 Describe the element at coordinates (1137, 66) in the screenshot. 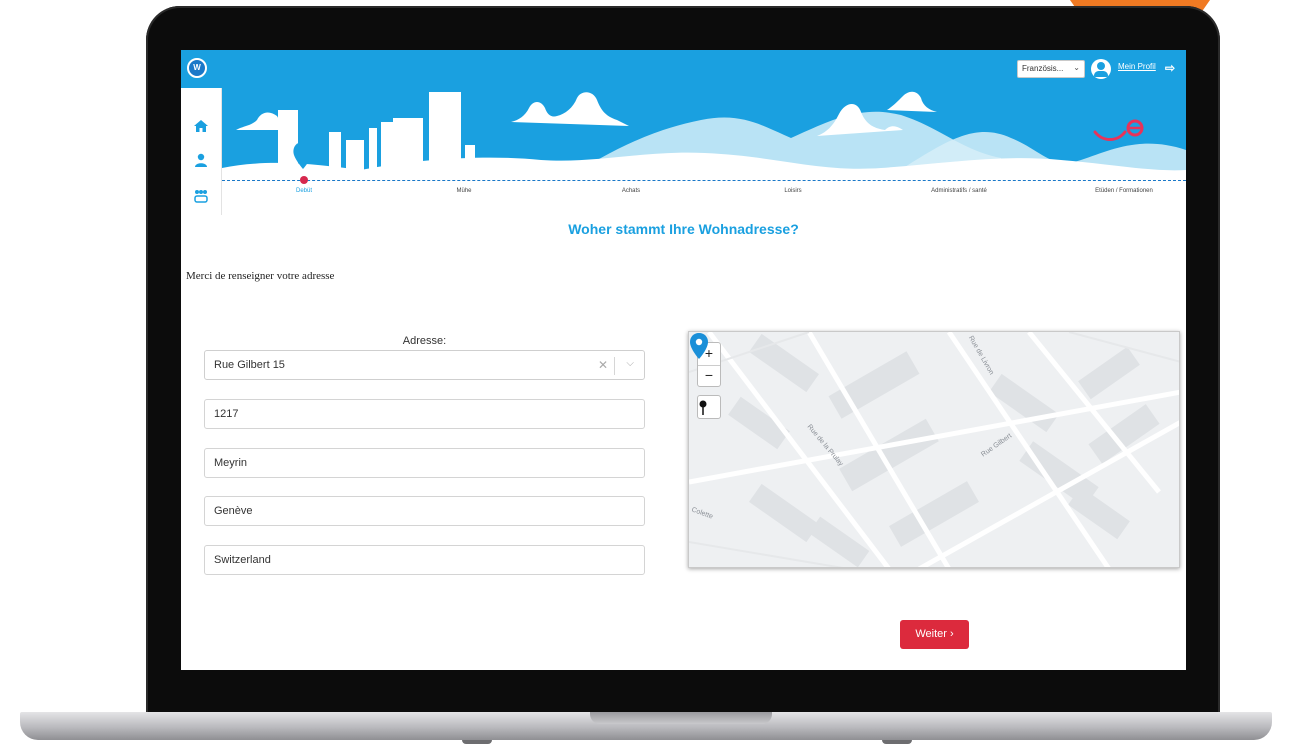

I see `profile-link: Mein Profil` at that location.